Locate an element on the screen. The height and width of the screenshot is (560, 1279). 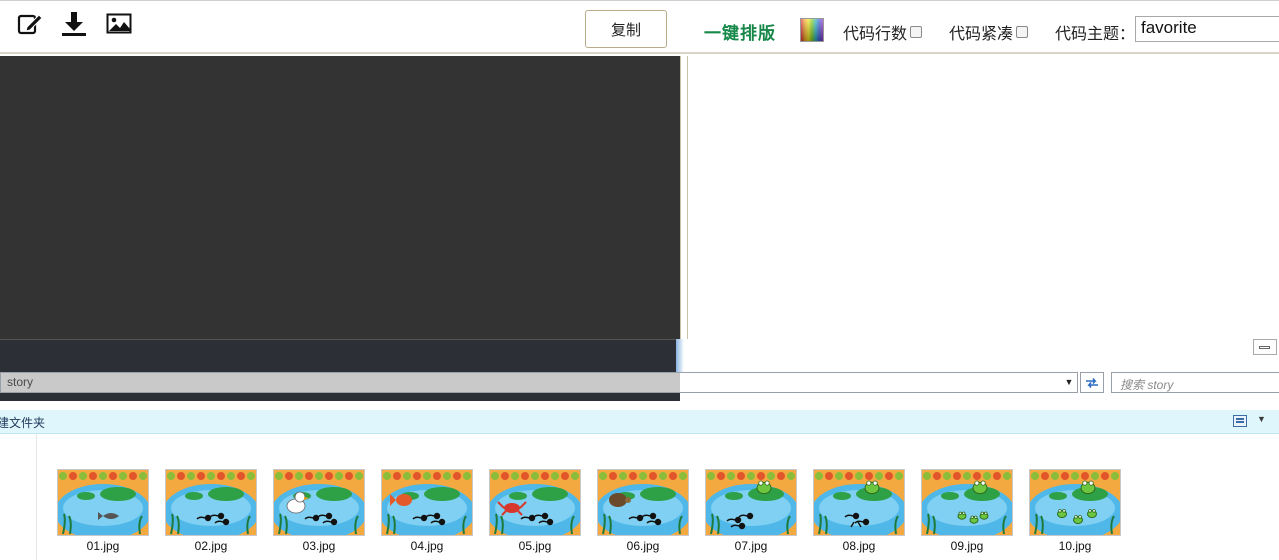
edit-icon is located at coordinates (30, 24).